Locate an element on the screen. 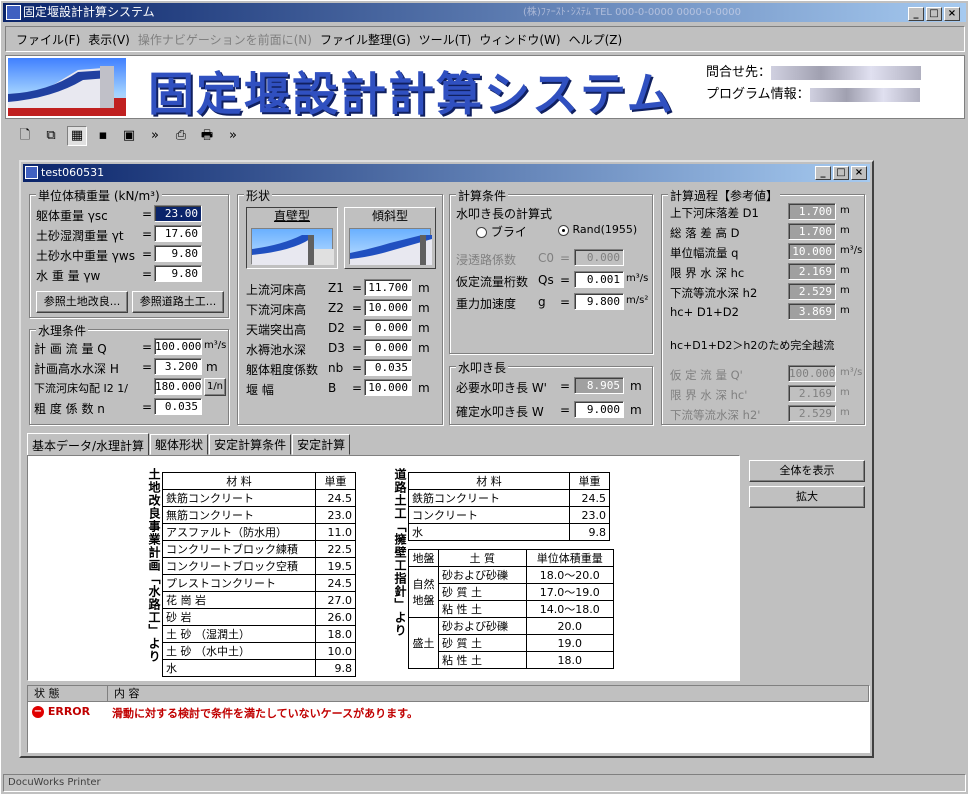 This screenshot has height=795, width=969. shape-sym-1: Z2 is located at coordinates (336, 308).